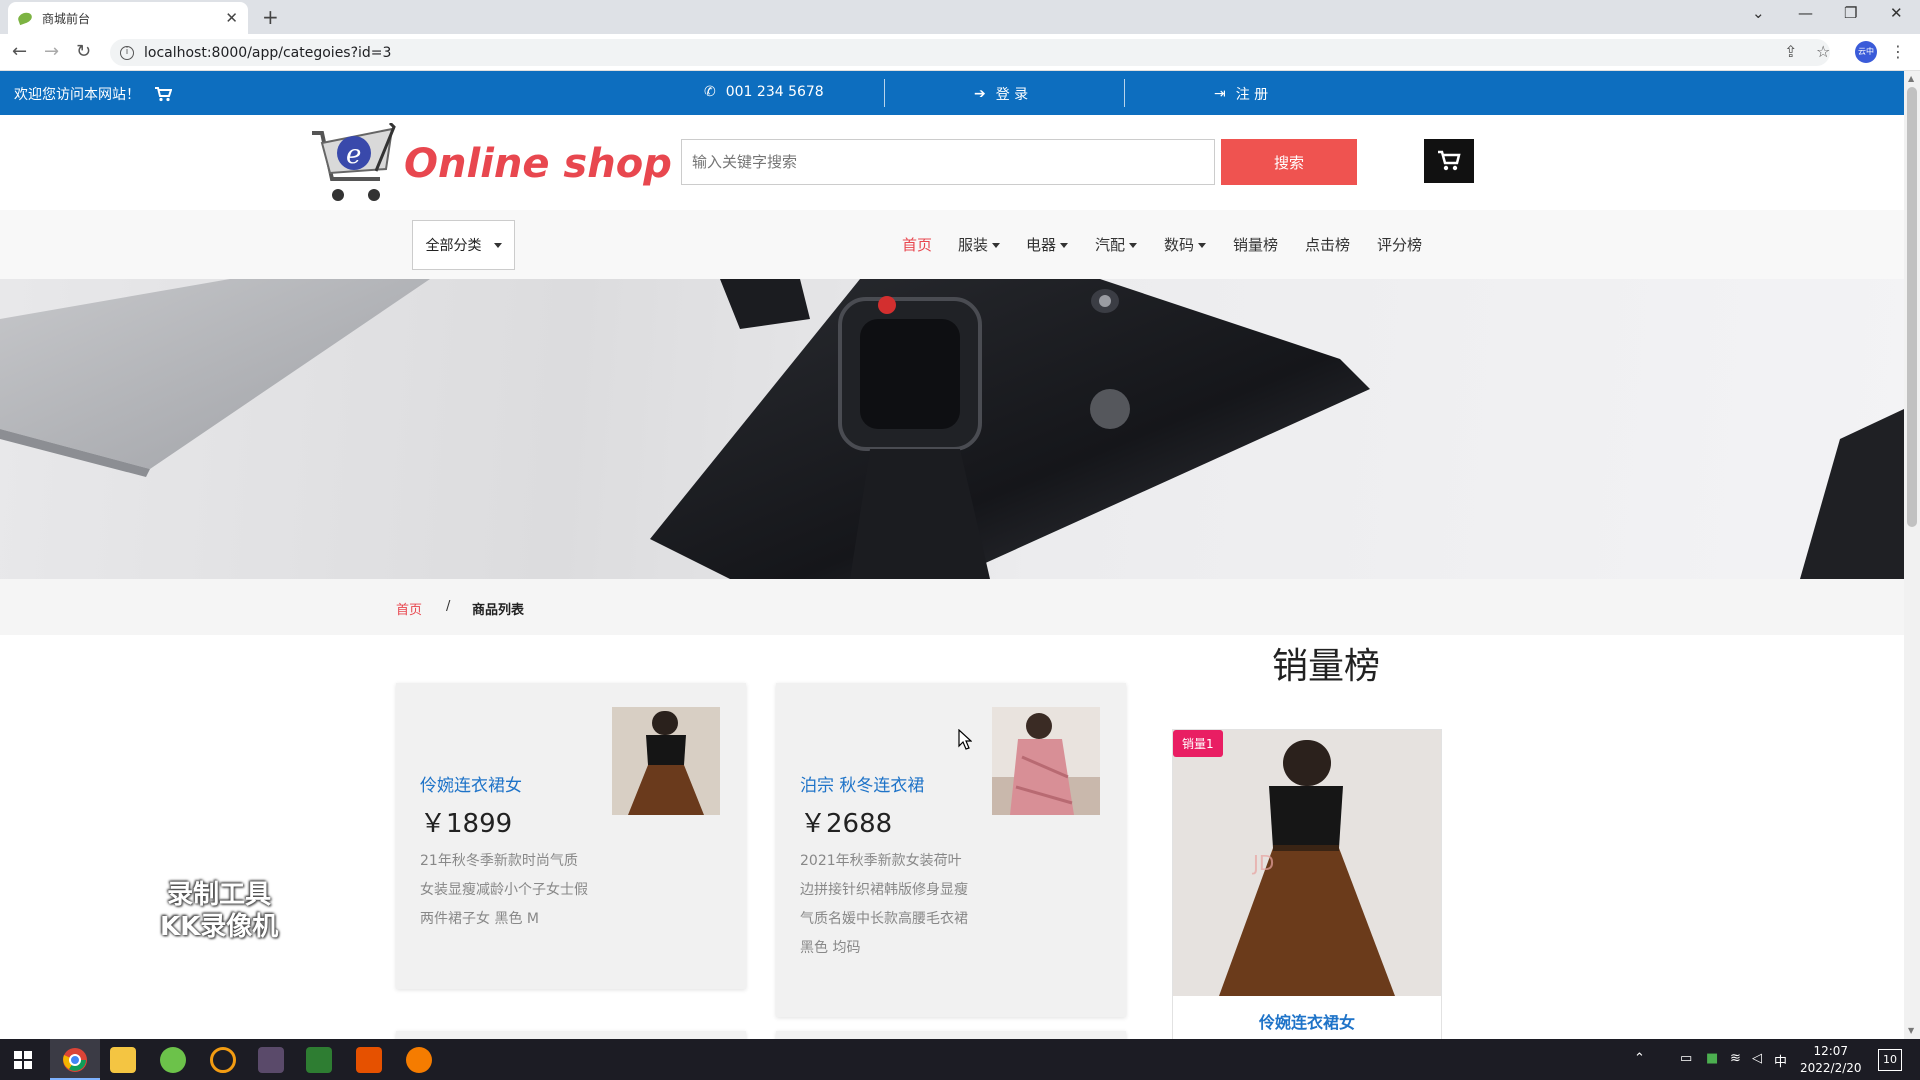 The image size is (1920, 1080). I want to click on main-navigation: 全部分类 首页 服装 电器 汽配 数码 销量榜 点击榜 评分榜, so click(952, 244).